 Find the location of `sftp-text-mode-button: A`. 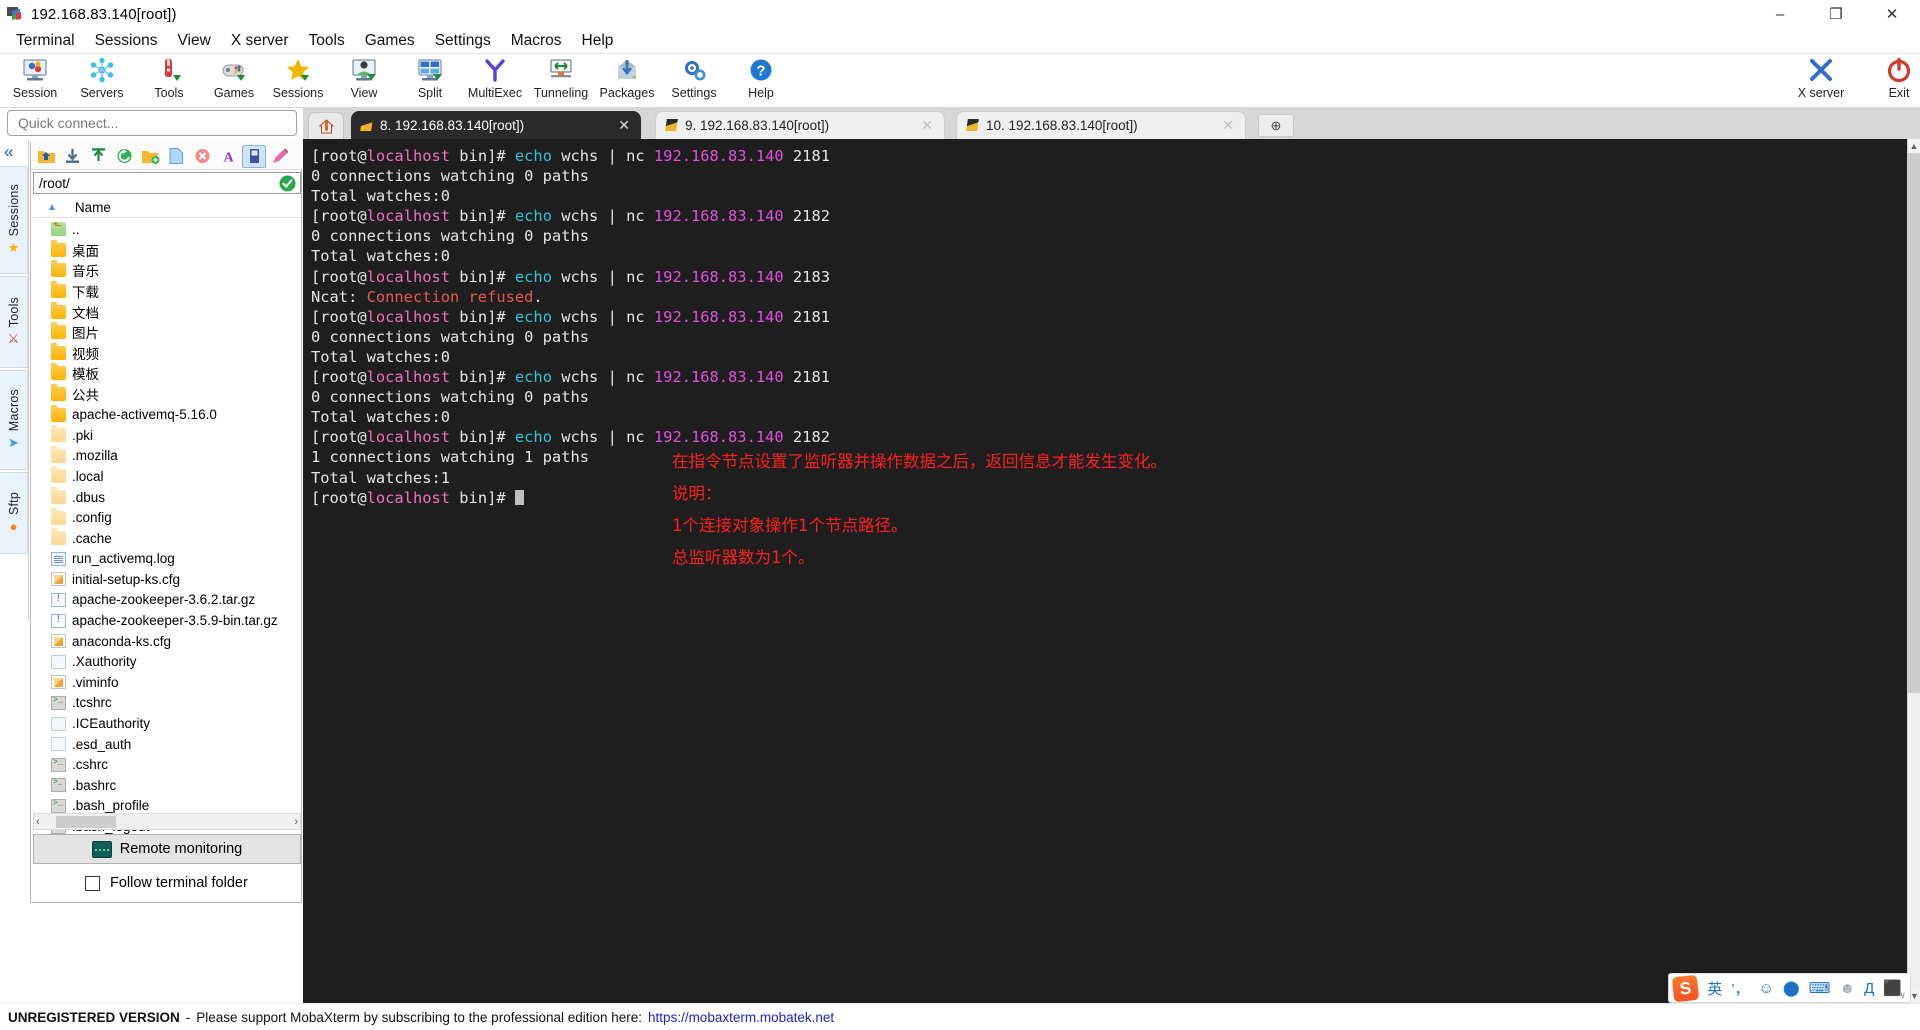

sftp-text-mode-button: A is located at coordinates (228, 156).